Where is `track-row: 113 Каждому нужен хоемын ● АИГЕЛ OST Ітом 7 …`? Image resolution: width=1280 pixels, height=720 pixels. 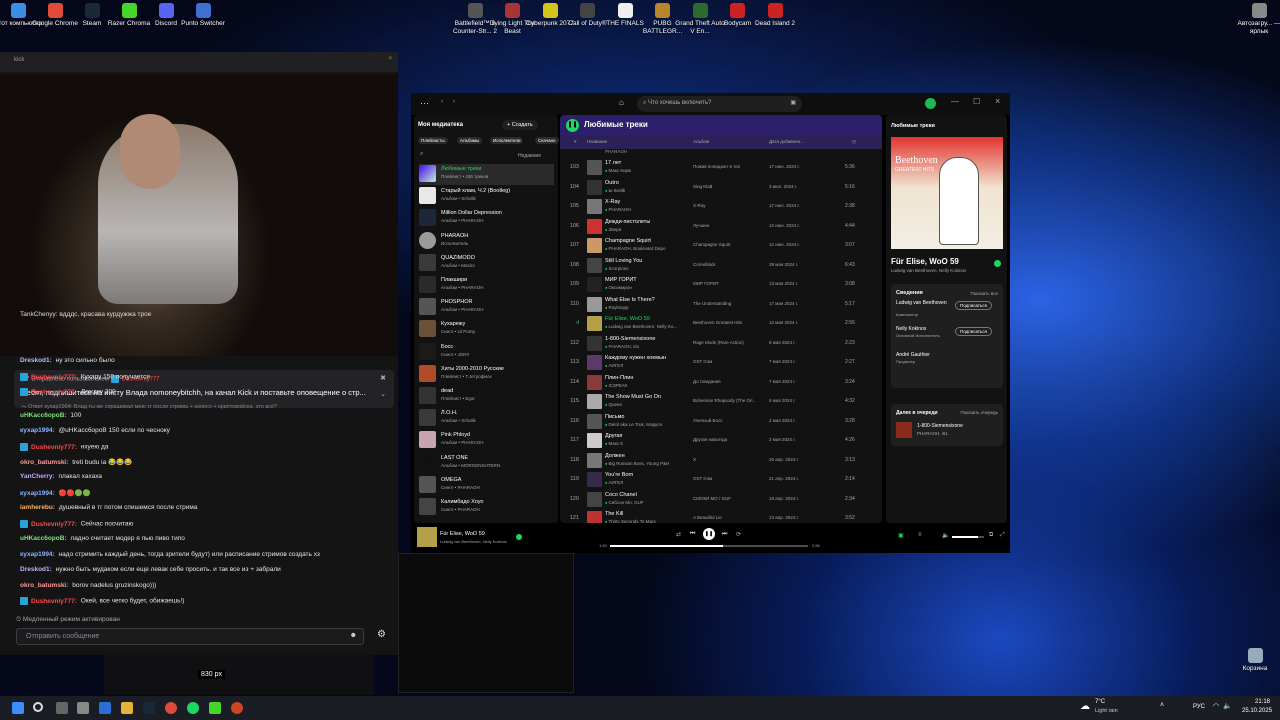
track-row: 113 Каждому нужен хоемын ● АИГЕЛ OST Ітом 7 … is located at coordinates (721, 363).